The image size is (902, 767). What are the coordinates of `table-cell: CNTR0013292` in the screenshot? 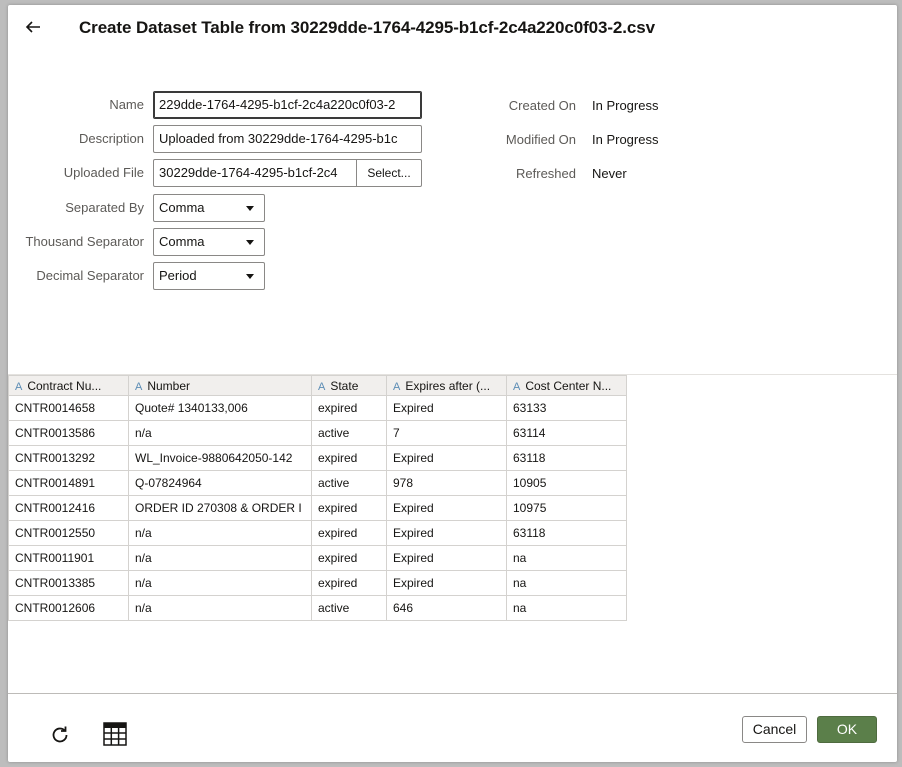 It's located at (68, 458).